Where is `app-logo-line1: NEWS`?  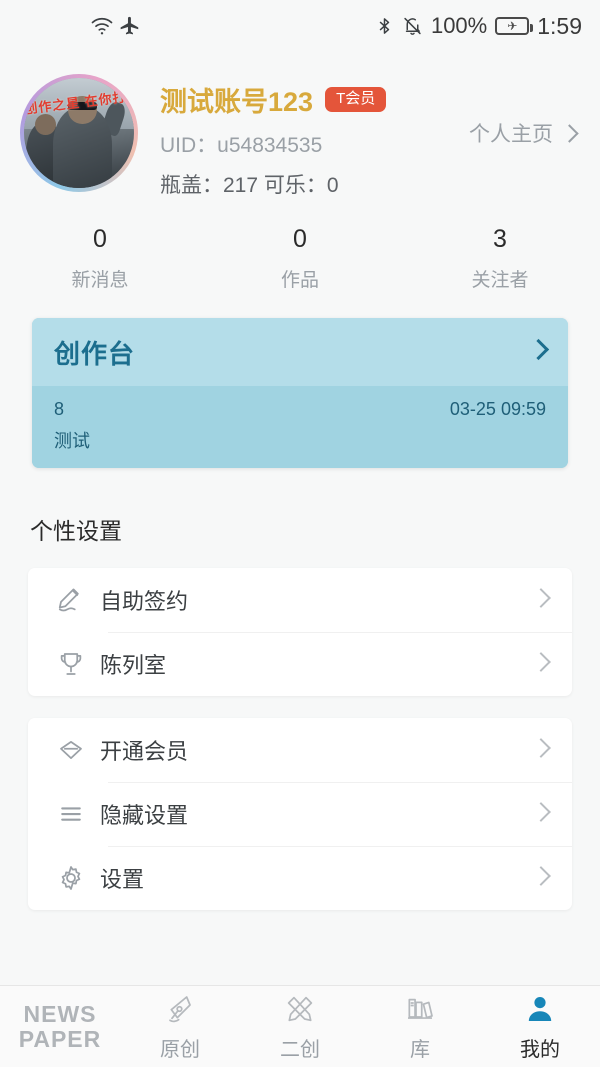
app-logo-line1: NEWS is located at coordinates (60, 1014).